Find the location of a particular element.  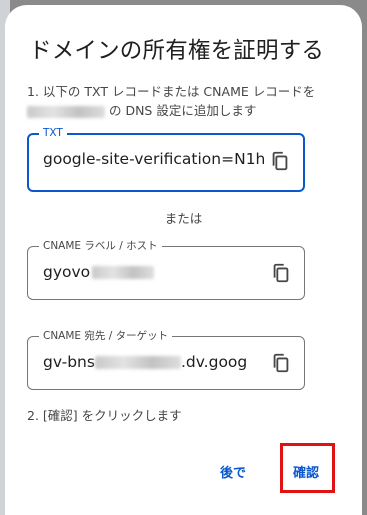

step-2-instruction: 2. [確認] をクリックします is located at coordinates (104, 415).